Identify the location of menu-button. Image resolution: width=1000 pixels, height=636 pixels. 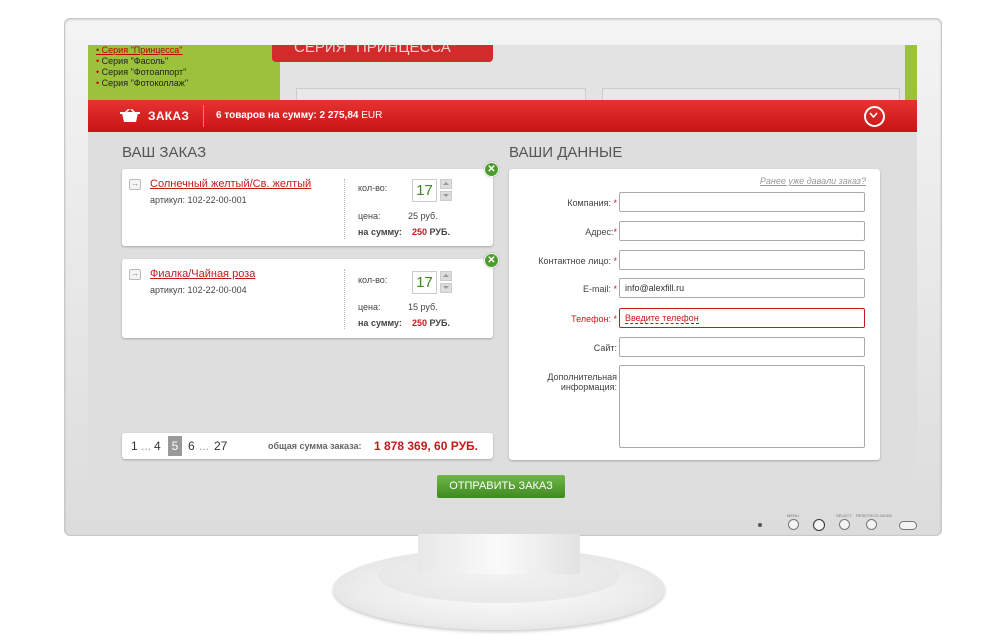
(793, 524).